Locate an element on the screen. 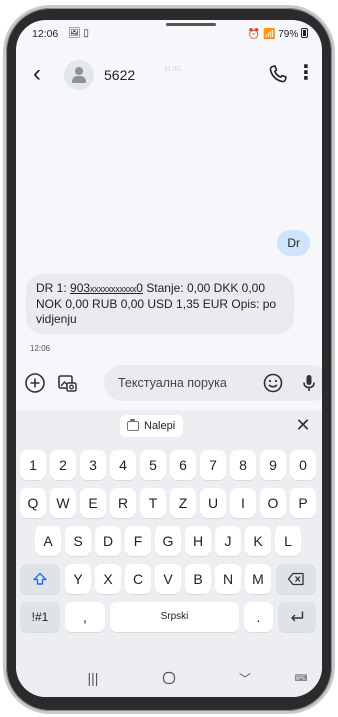 The height and width of the screenshot is (717, 338). keyboard-close-button: ✕ is located at coordinates (303, 425).